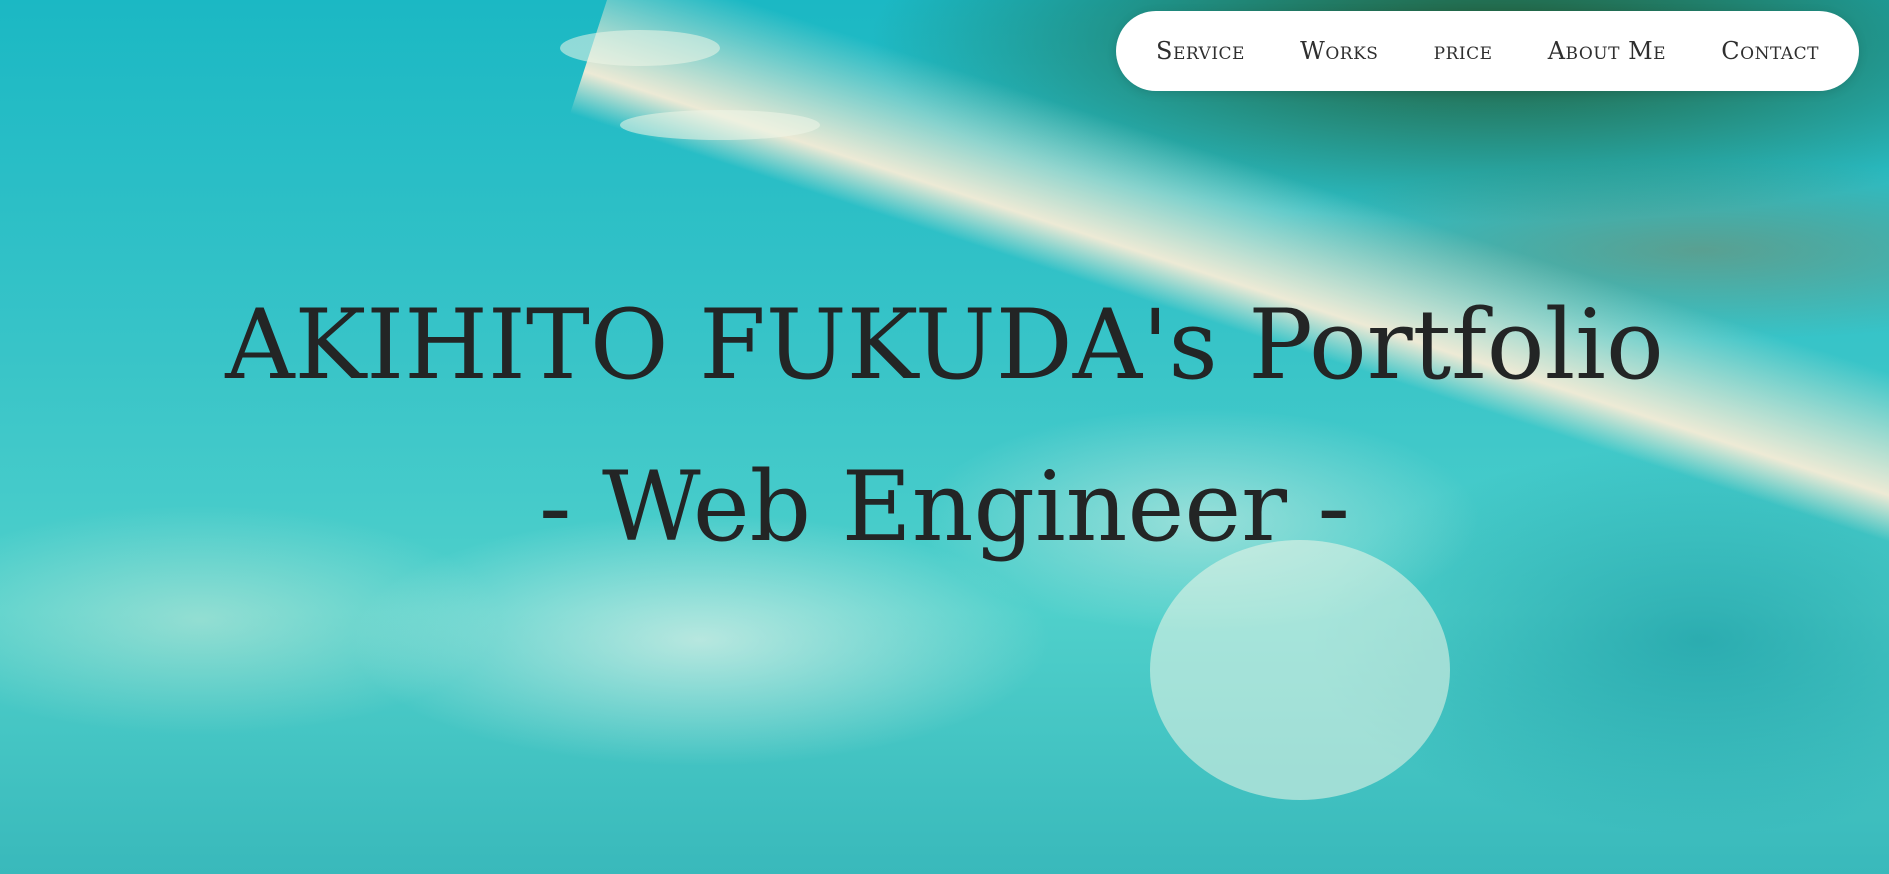 The image size is (1889, 874). Describe the element at coordinates (1339, 51) in the screenshot. I see `nav-link-works: Works` at that location.